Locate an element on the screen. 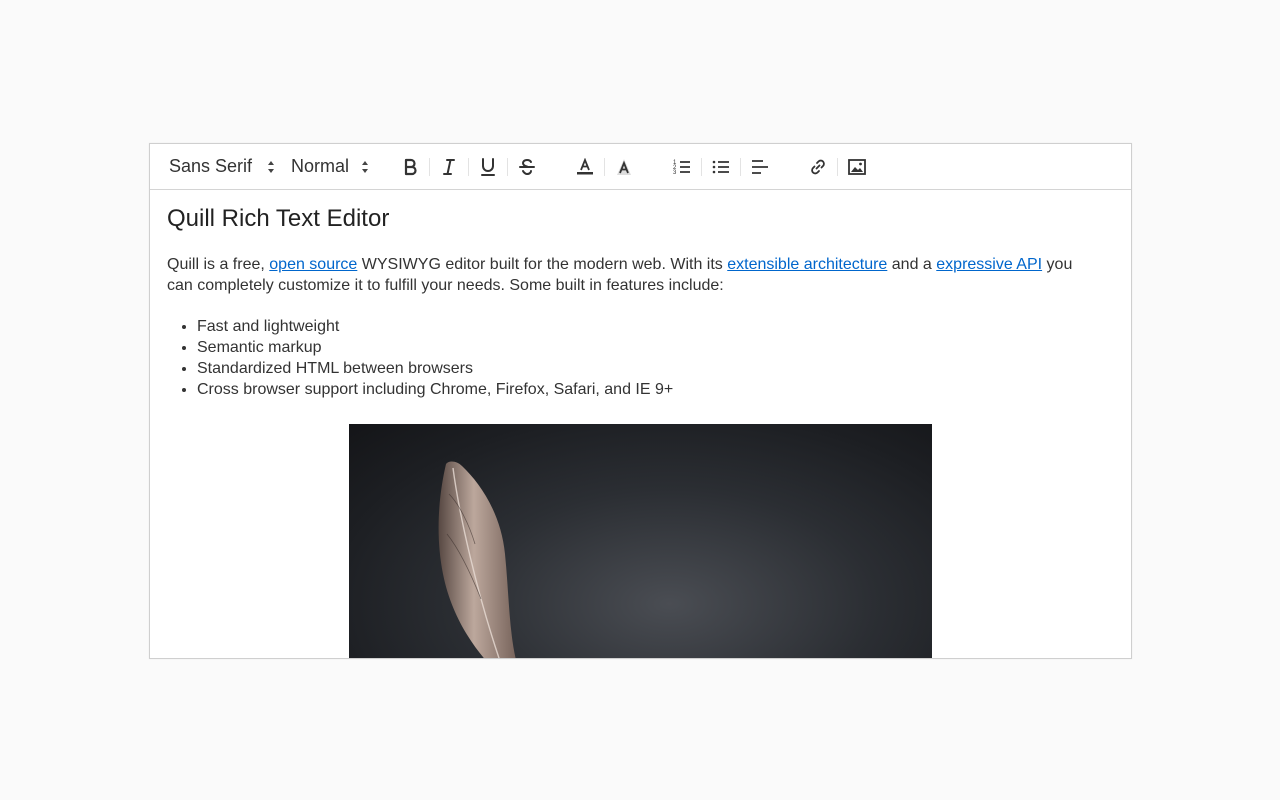 This screenshot has width=1280, height=800. toolbar: Sans Serif Normal 1 2 3 is located at coordinates (640, 167).